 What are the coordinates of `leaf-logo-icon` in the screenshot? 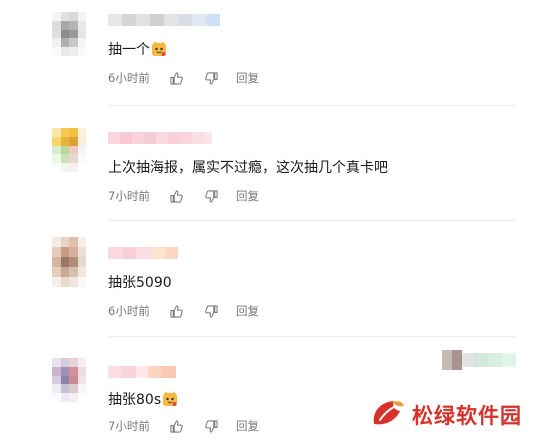 It's located at (388, 415).